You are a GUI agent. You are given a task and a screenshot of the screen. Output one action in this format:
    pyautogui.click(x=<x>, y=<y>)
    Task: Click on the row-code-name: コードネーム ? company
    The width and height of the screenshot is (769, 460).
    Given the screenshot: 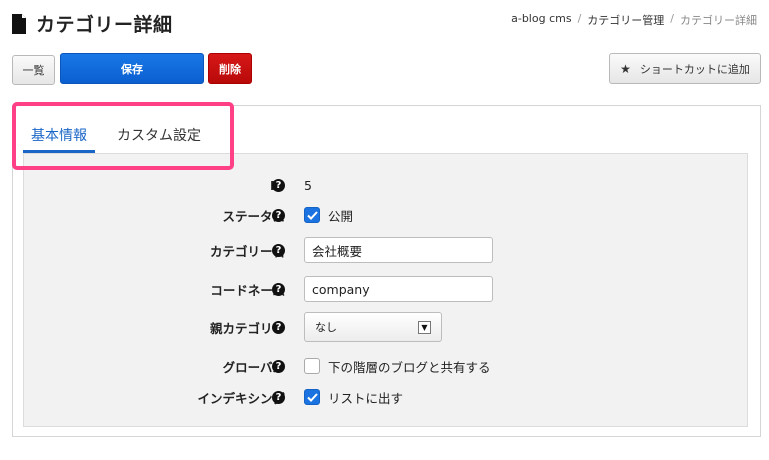 What is the action you would take?
    pyautogui.click(x=385, y=289)
    